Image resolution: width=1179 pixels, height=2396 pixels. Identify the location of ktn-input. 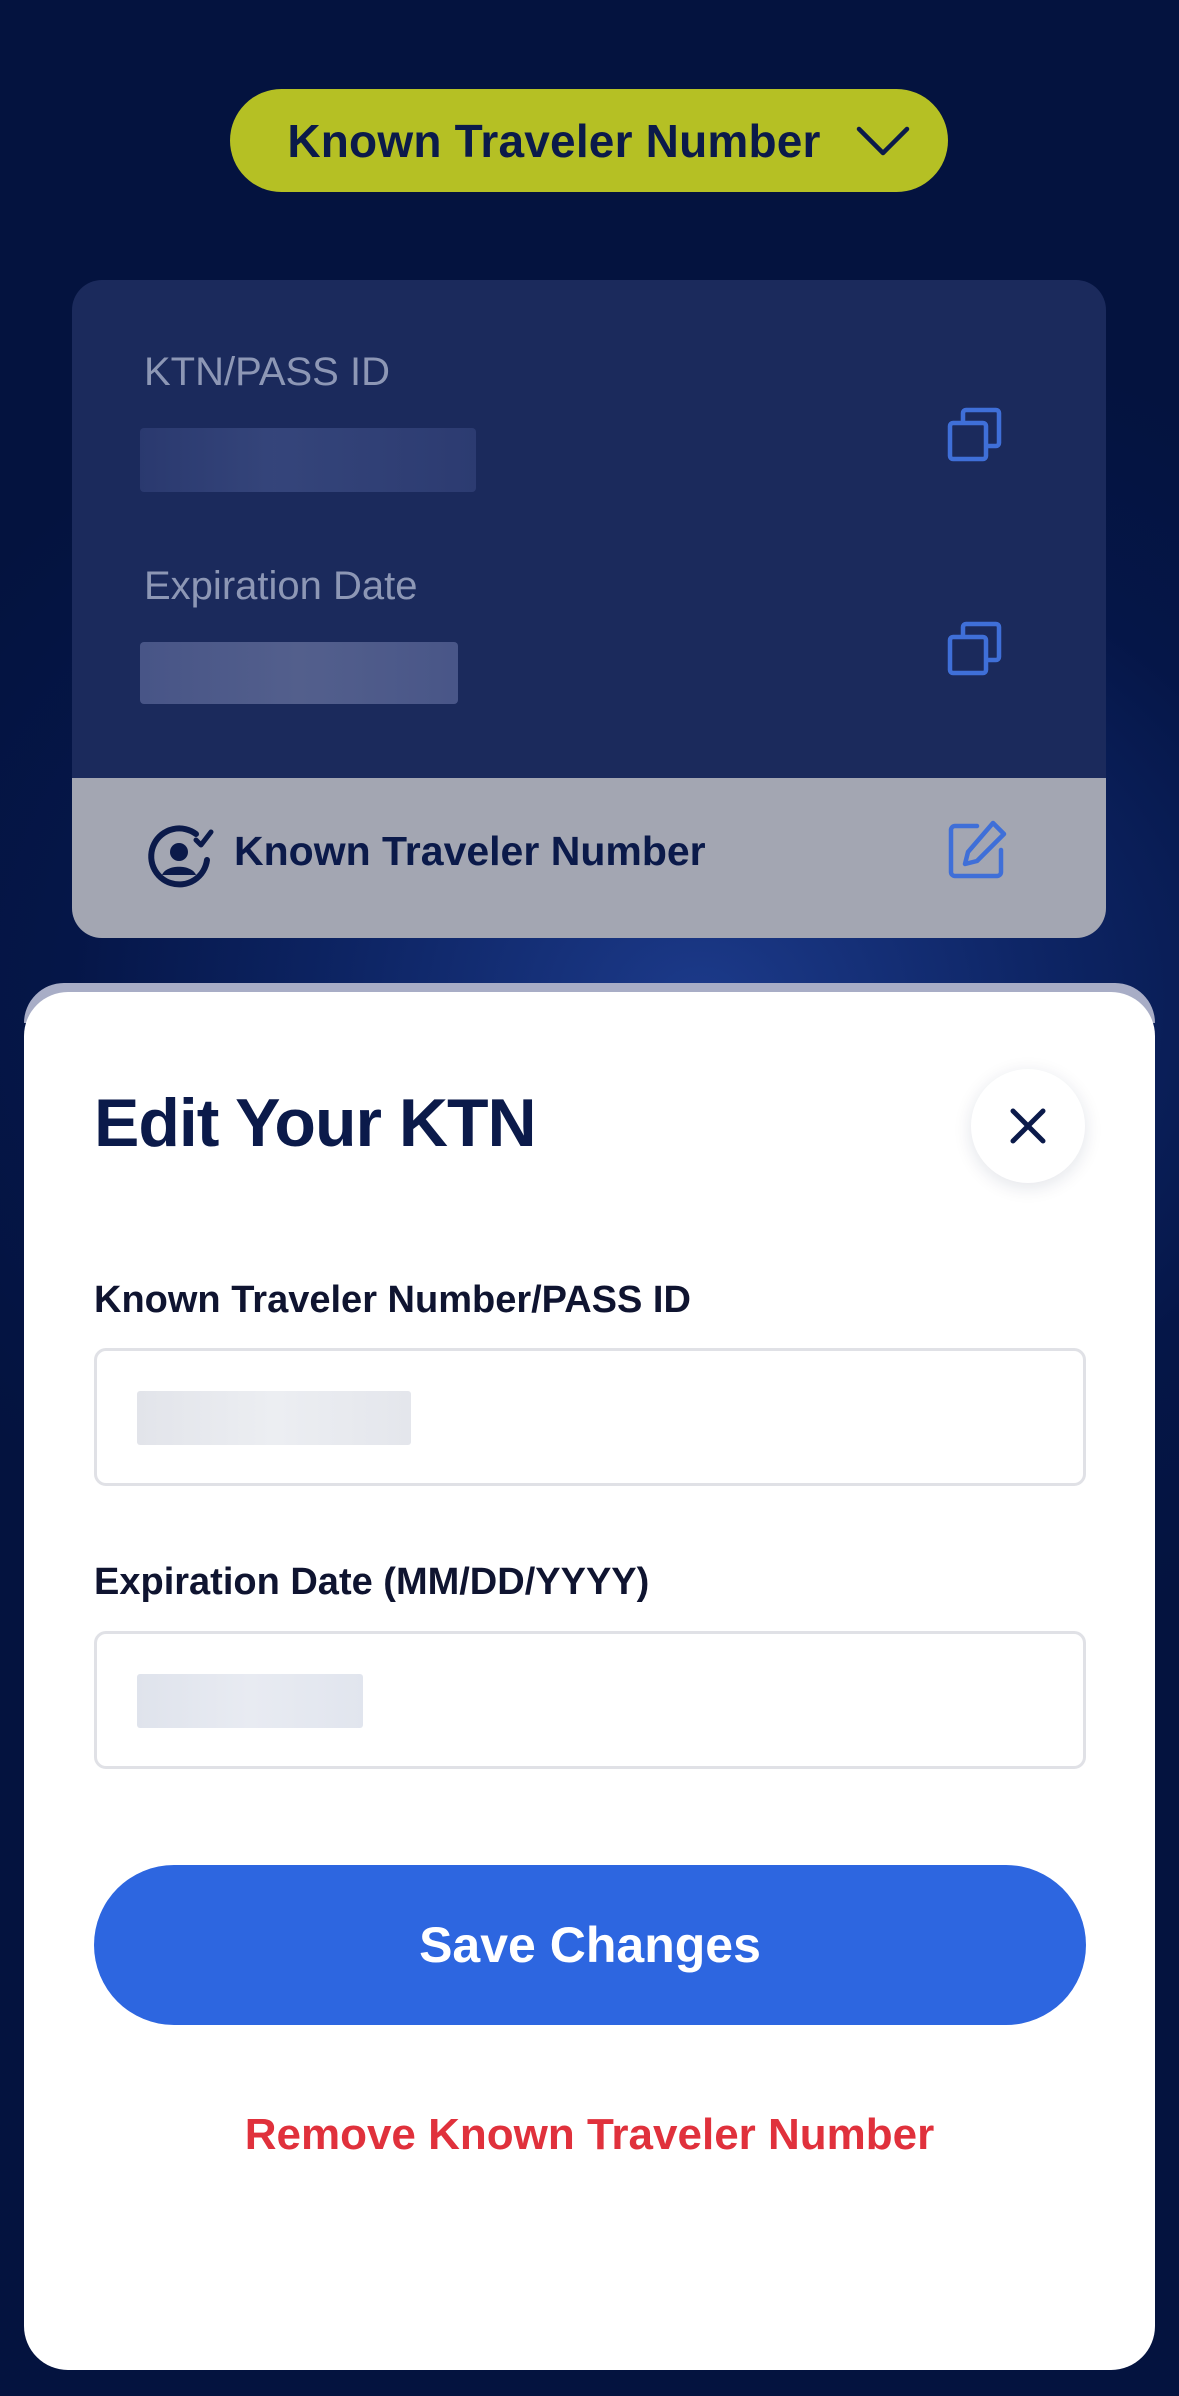
(590, 1417).